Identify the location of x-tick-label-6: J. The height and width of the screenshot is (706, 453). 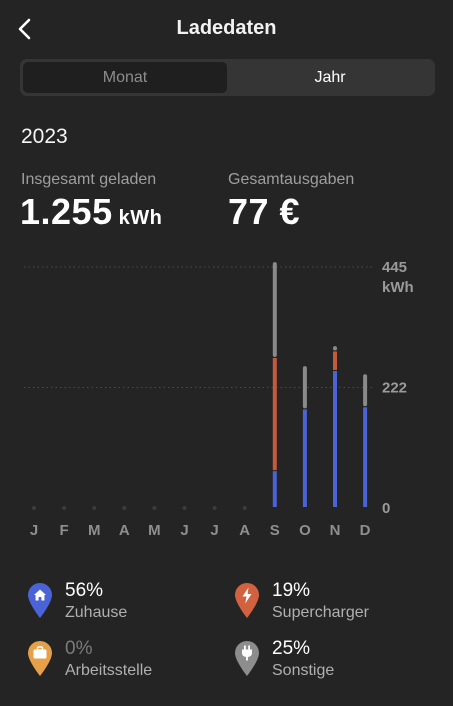
(214, 530).